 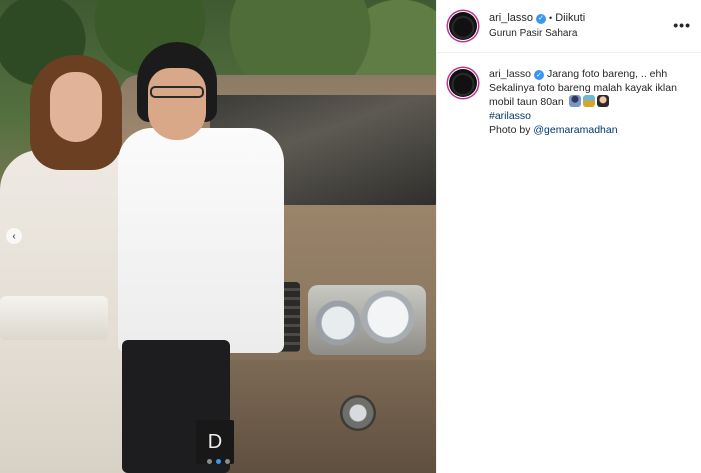 I want to click on carousel-indicator, so click(x=218, y=461).